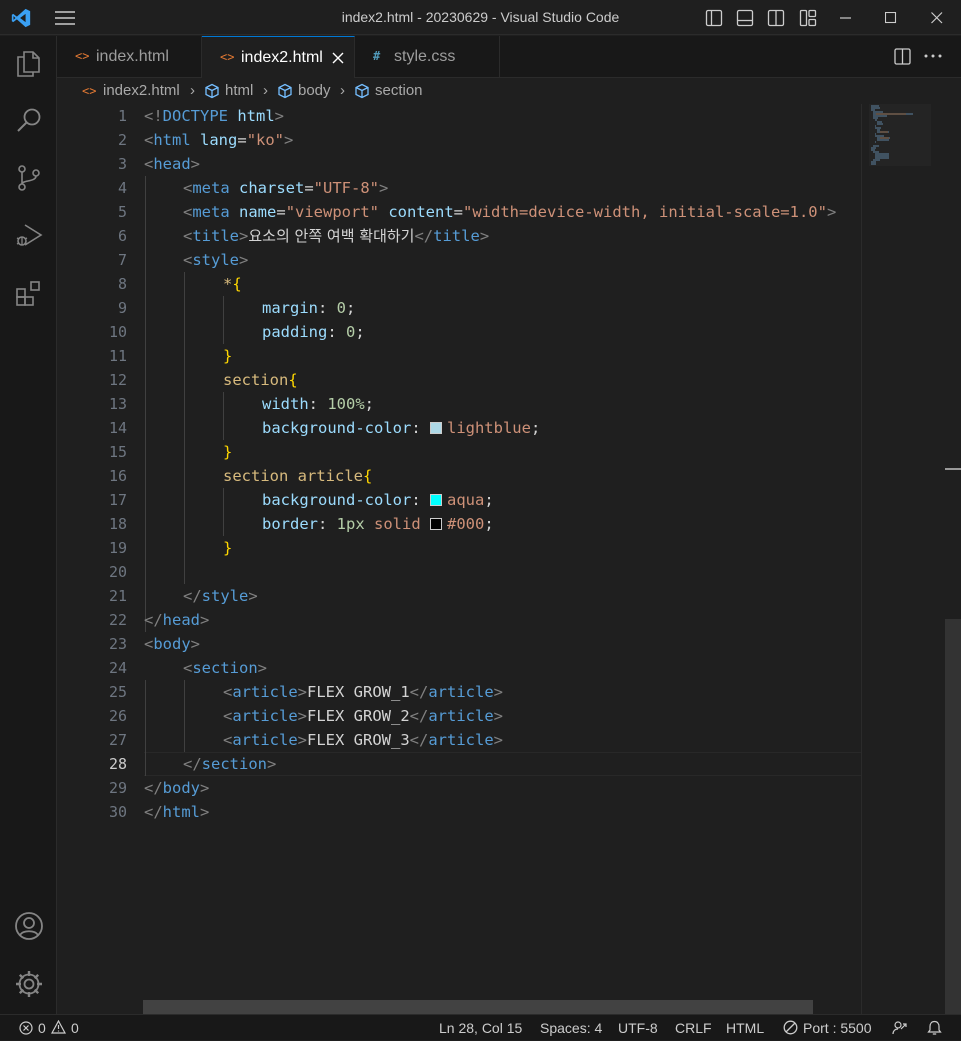  Describe the element at coordinates (336, 236) in the screenshot. I see `code-line: <title>요소의 안쪽 여백 확대하기</title>` at that location.